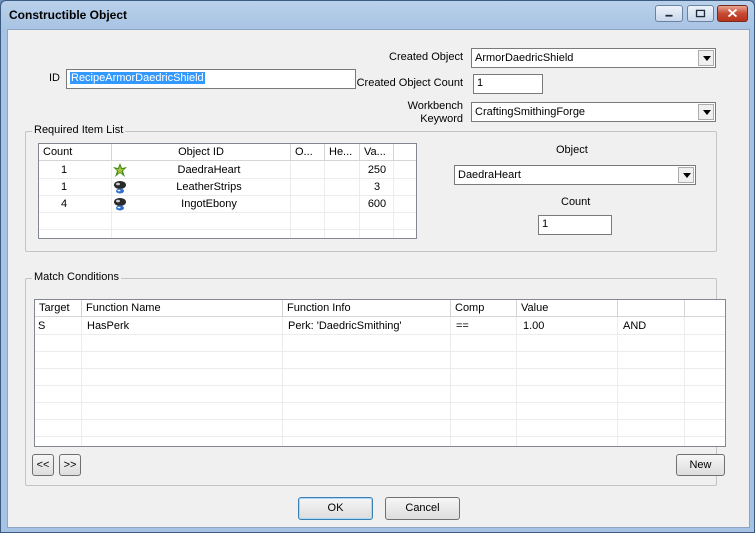  Describe the element at coordinates (567, 308) in the screenshot. I see `column-header-value: Value` at that location.